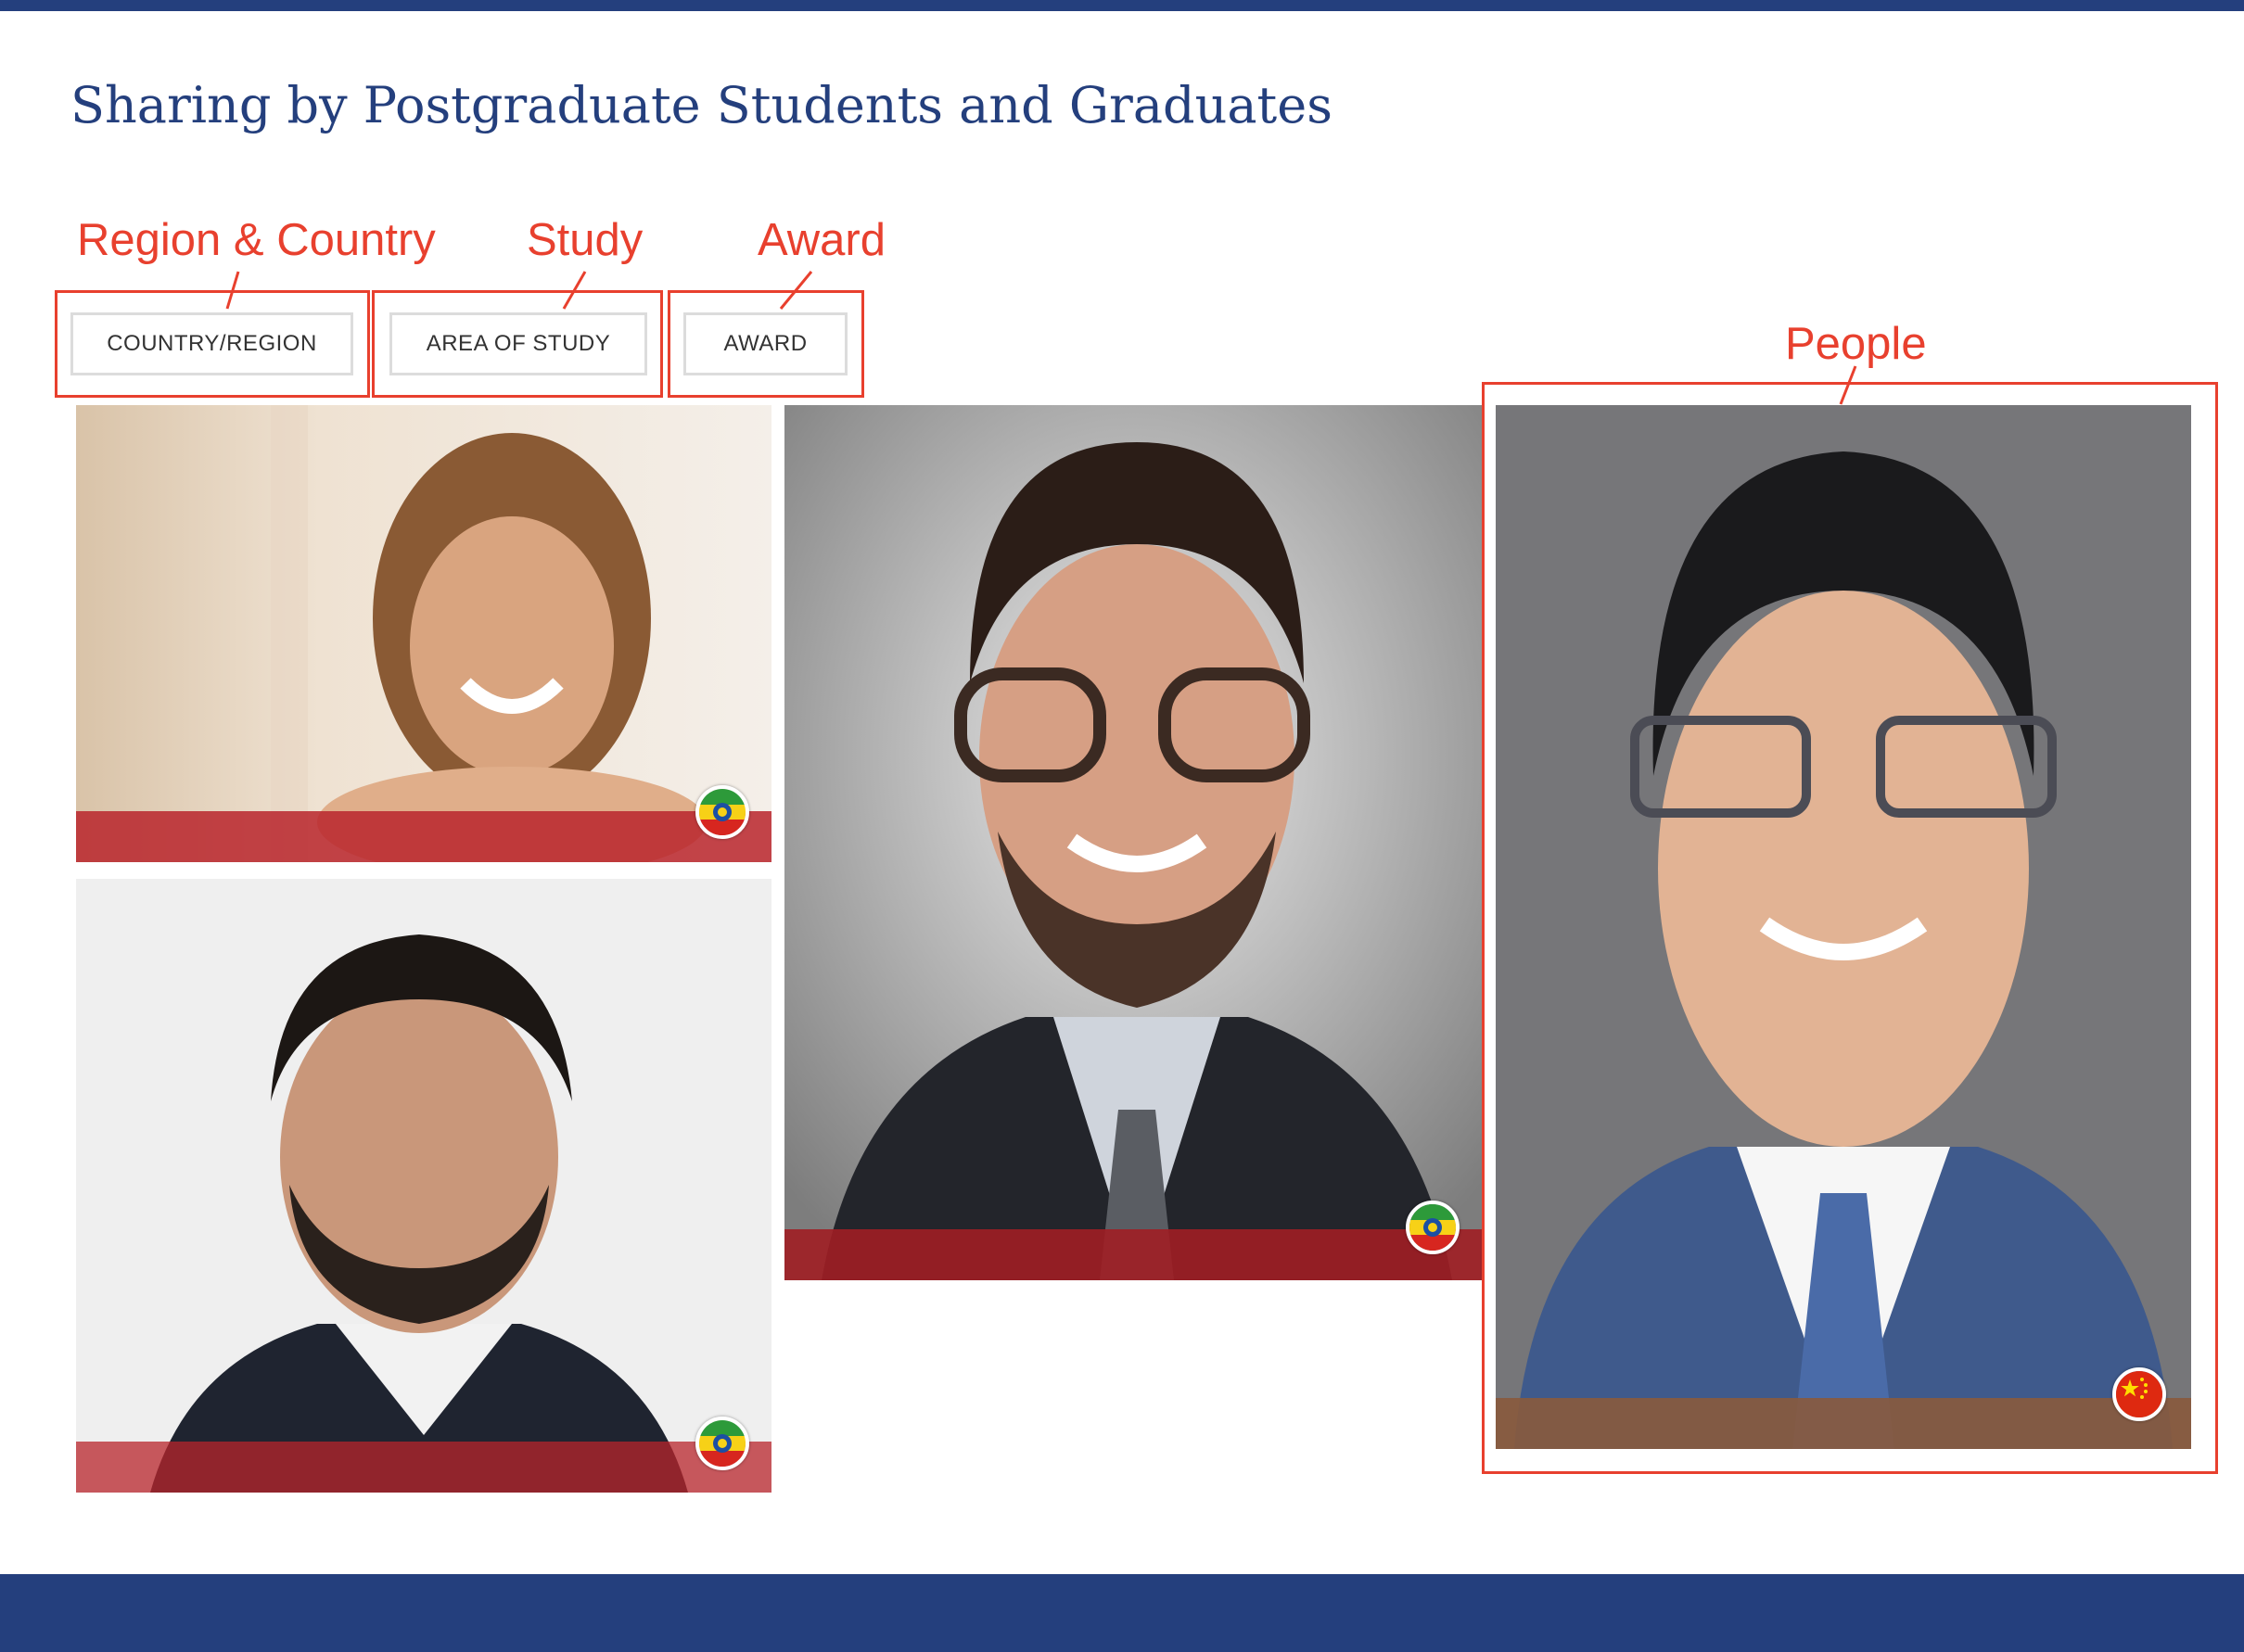  What do you see at coordinates (211, 343) in the screenshot?
I see `country-region-filter-button: COUNTRY/REGION` at bounding box center [211, 343].